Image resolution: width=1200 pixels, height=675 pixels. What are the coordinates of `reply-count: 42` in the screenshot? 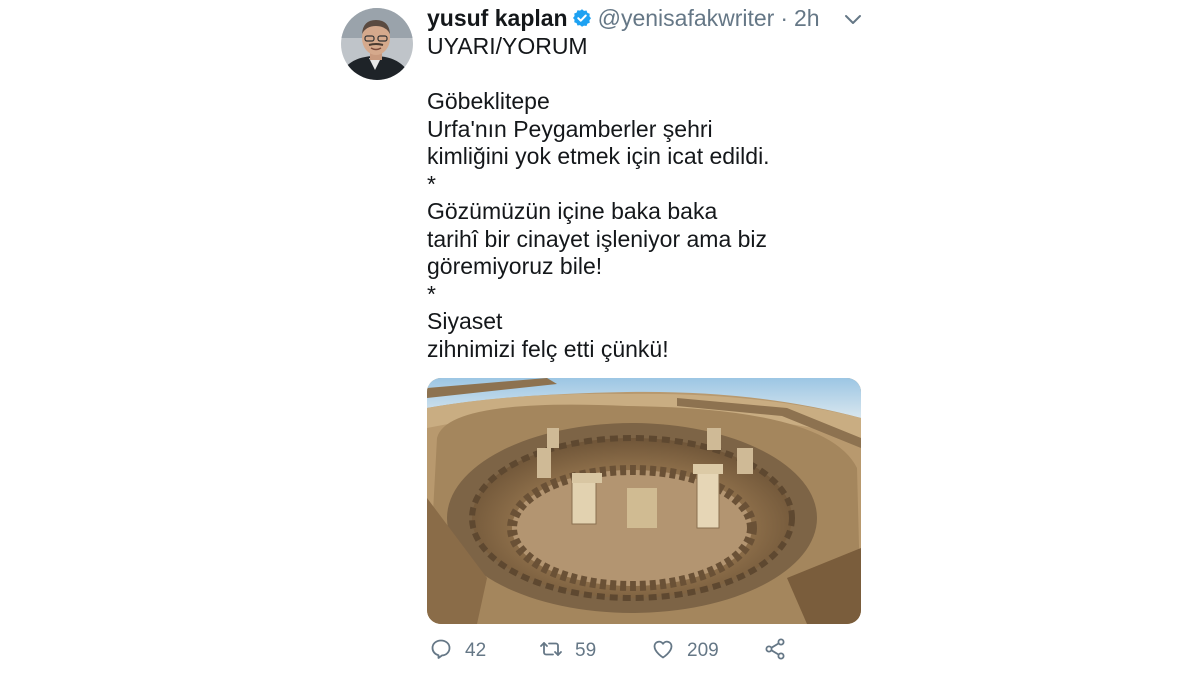 It's located at (476, 650).